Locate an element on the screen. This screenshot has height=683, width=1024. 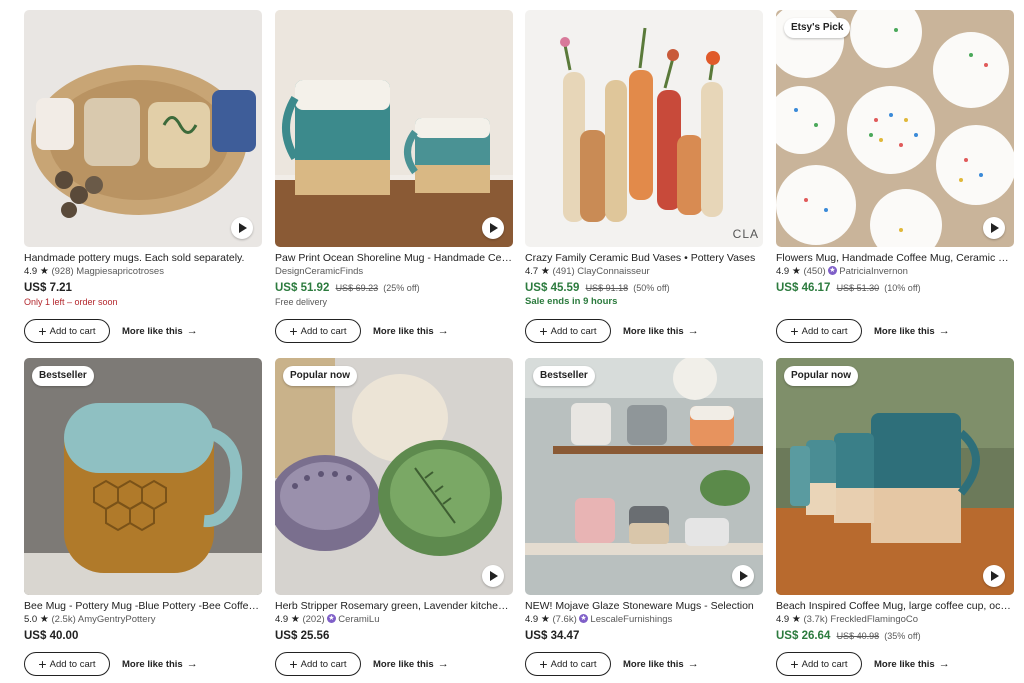
shop-name: AmyGentryPottery is located at coordinates (117, 619).